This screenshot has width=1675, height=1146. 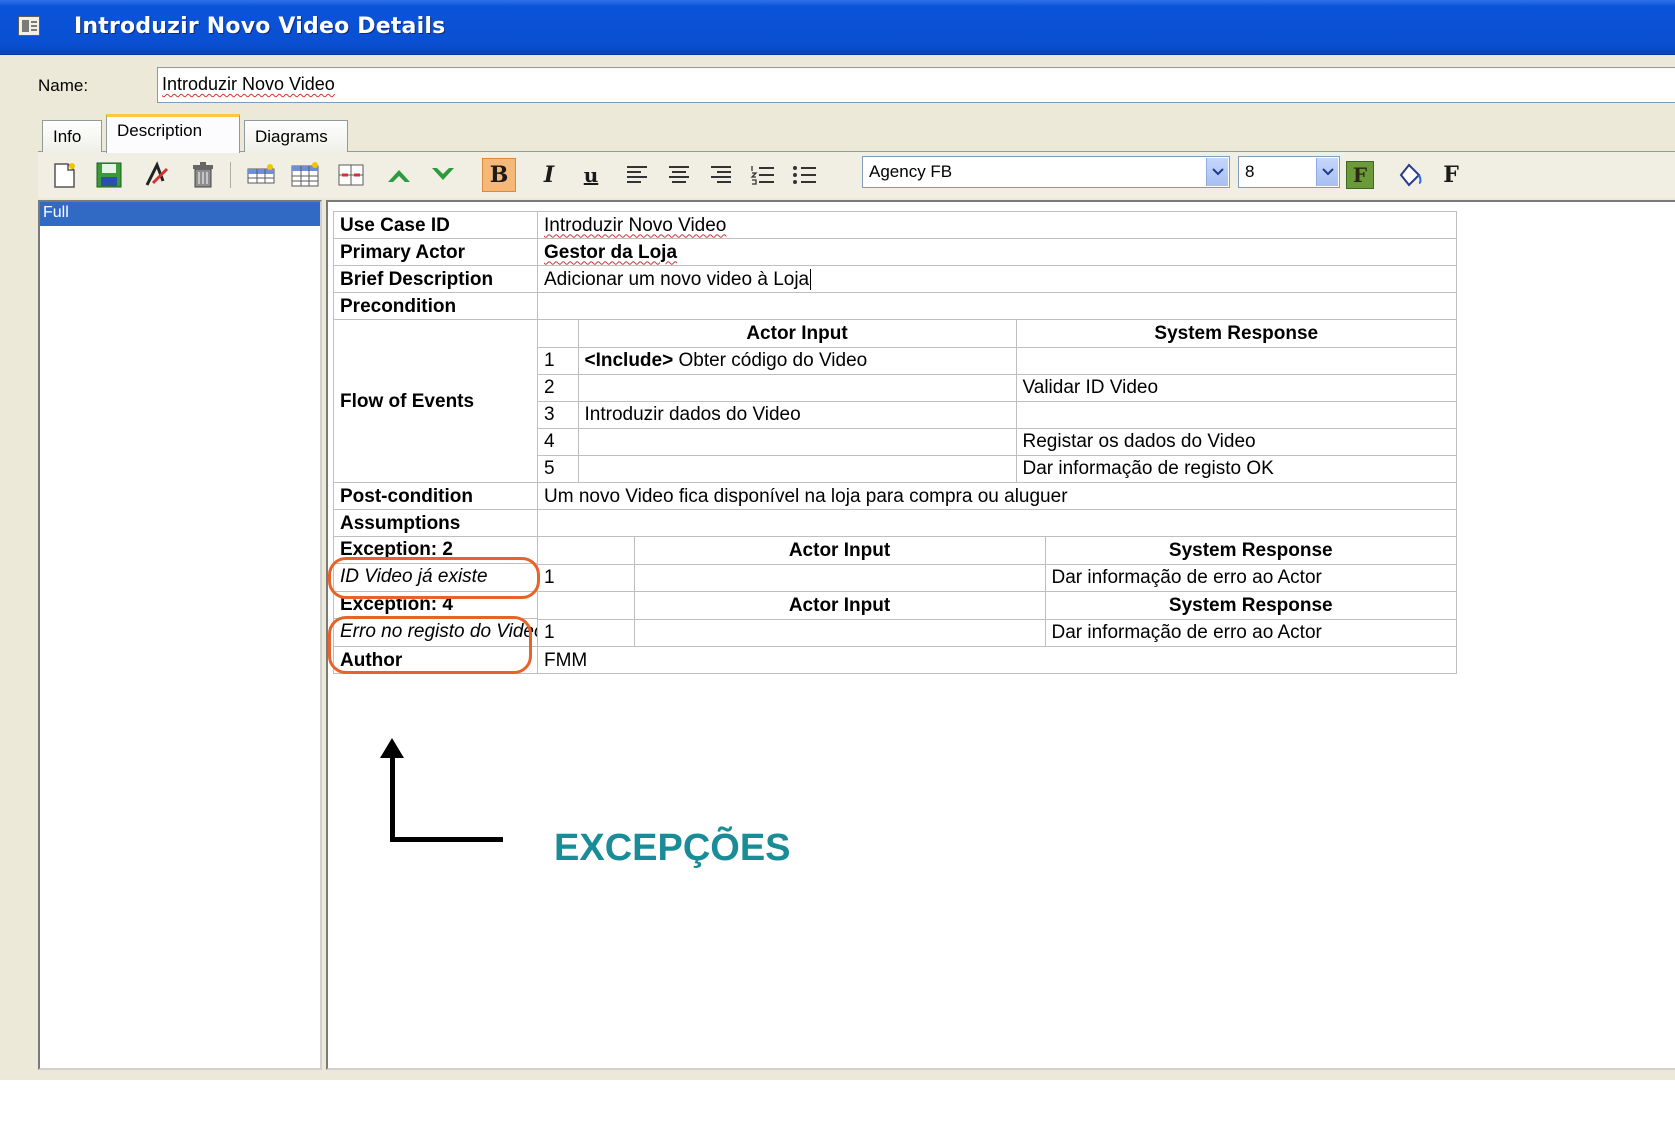 I want to click on font-size-select: 8, so click(x=1289, y=172).